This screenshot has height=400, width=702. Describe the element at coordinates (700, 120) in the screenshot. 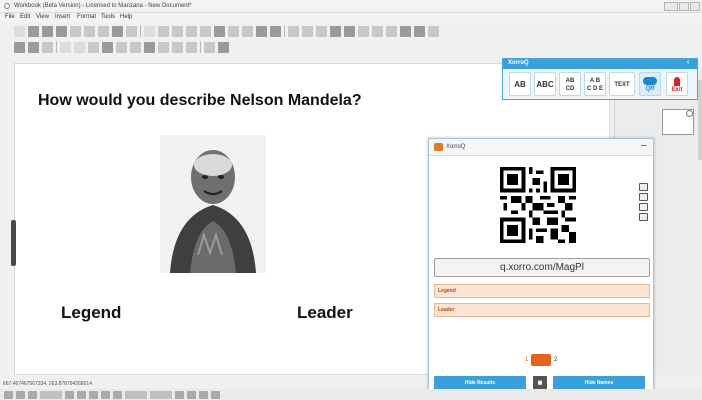

I see `panel-scrollbar` at that location.